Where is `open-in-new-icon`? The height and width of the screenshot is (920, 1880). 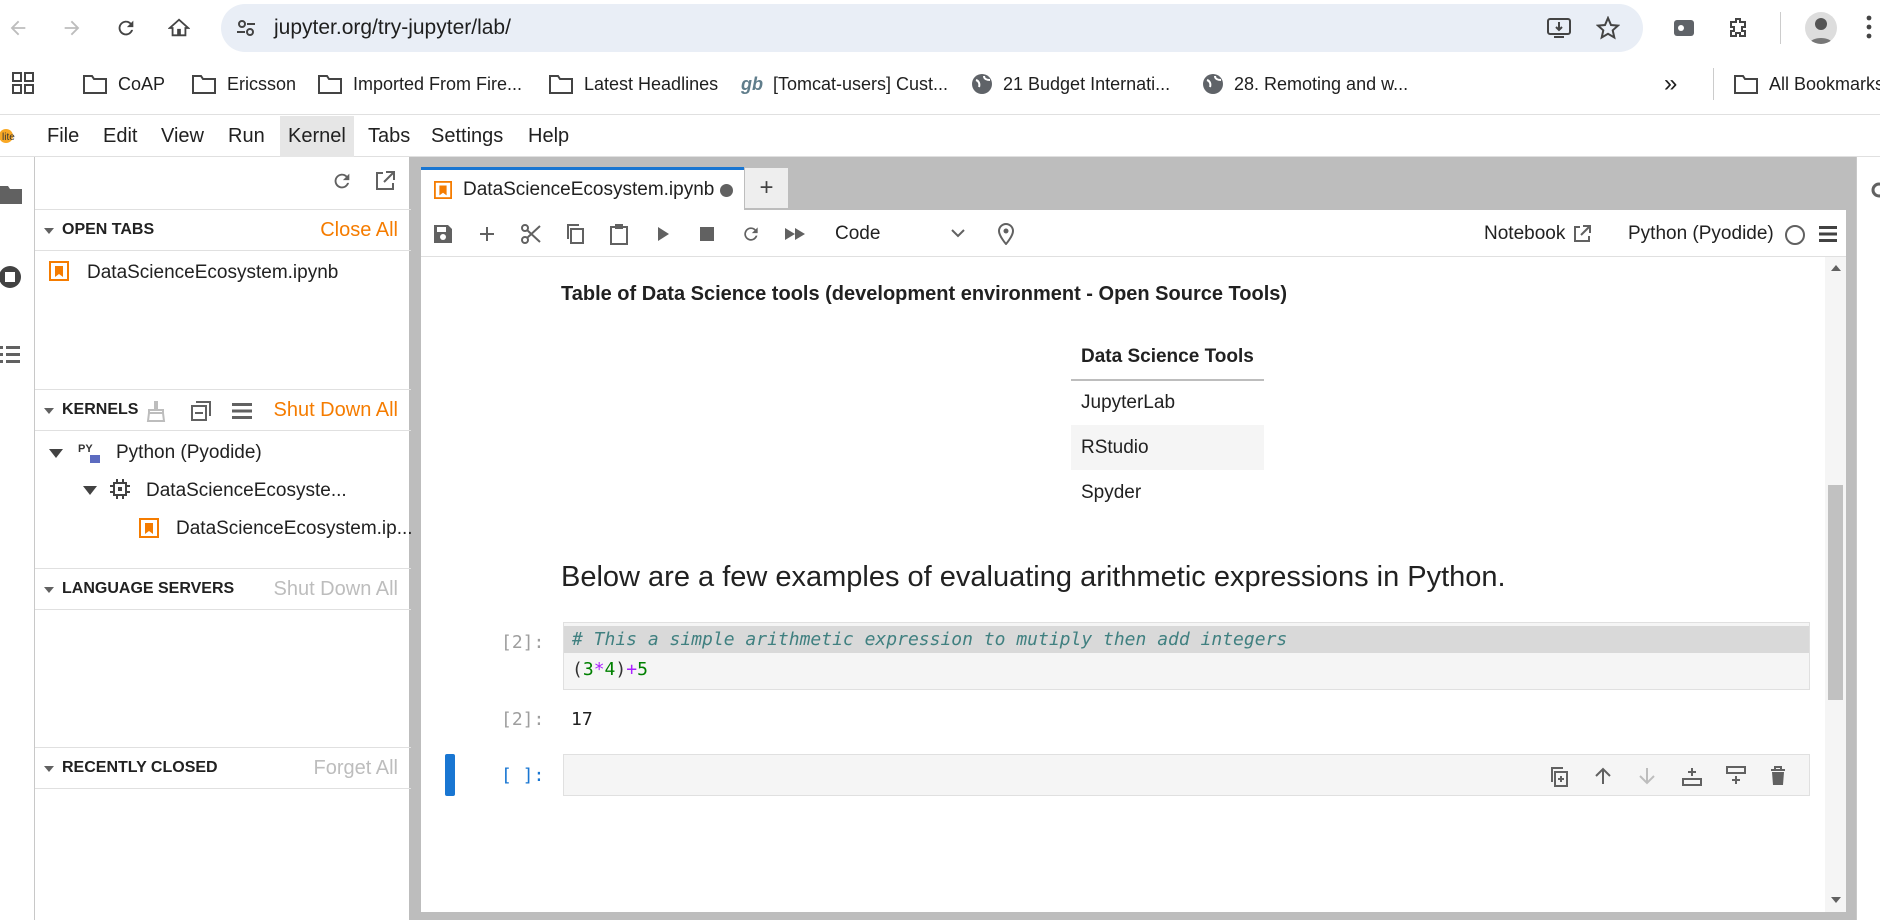
open-in-new-icon is located at coordinates (385, 181).